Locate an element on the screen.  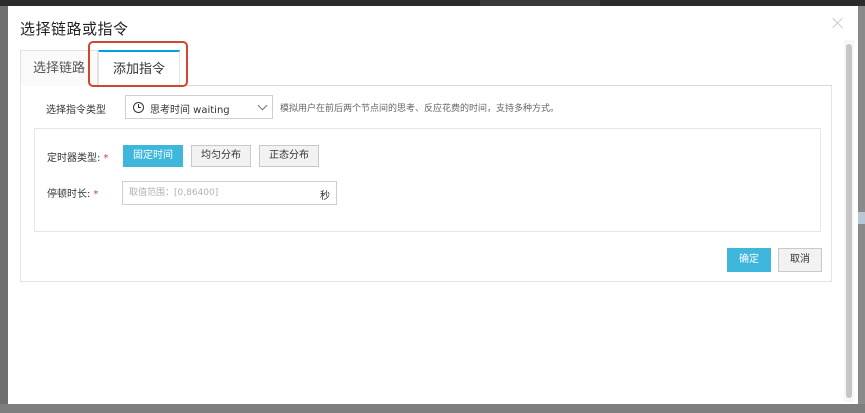
confirm-button: 确定 is located at coordinates (749, 260).